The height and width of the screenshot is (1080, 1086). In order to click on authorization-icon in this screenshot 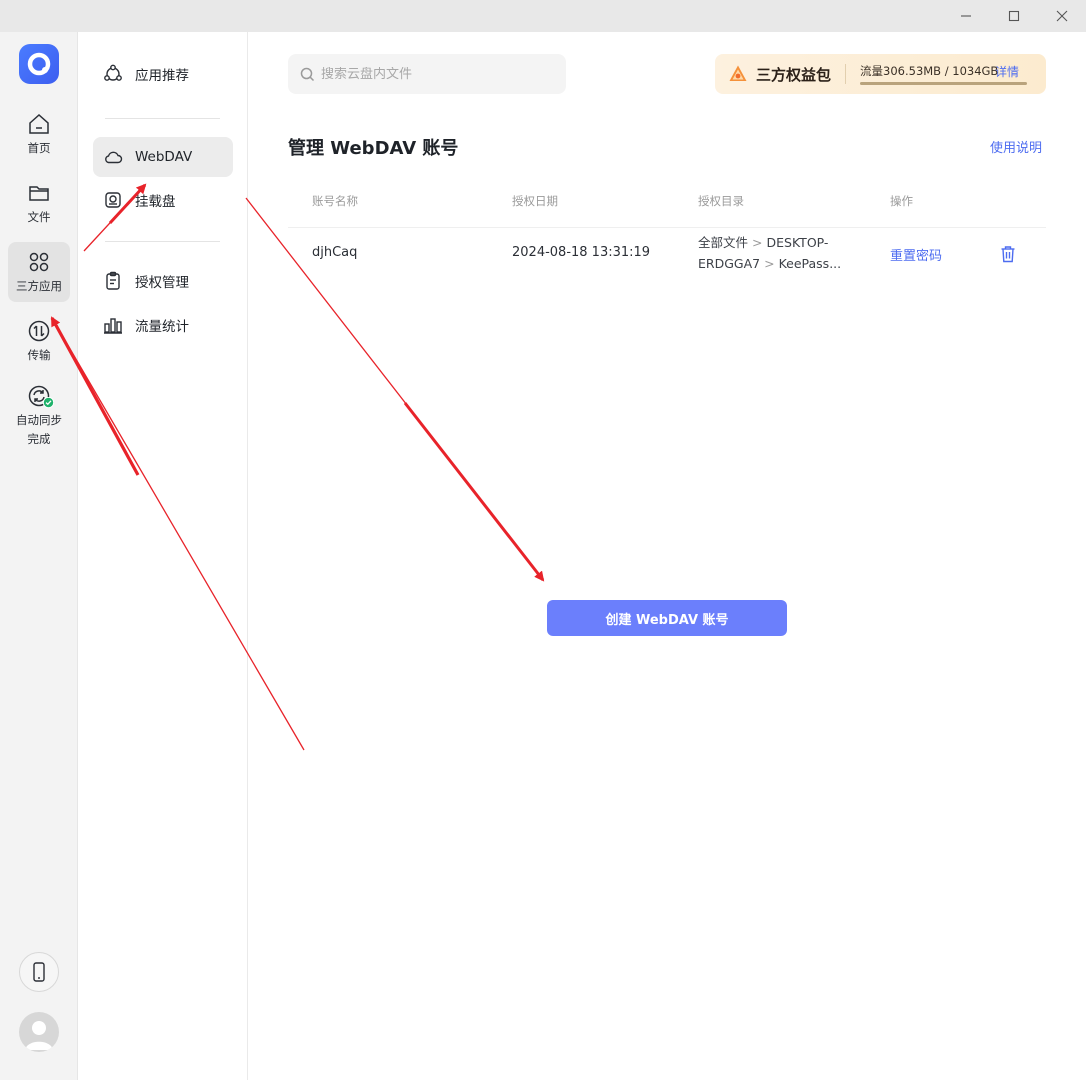, I will do `click(113, 280)`.